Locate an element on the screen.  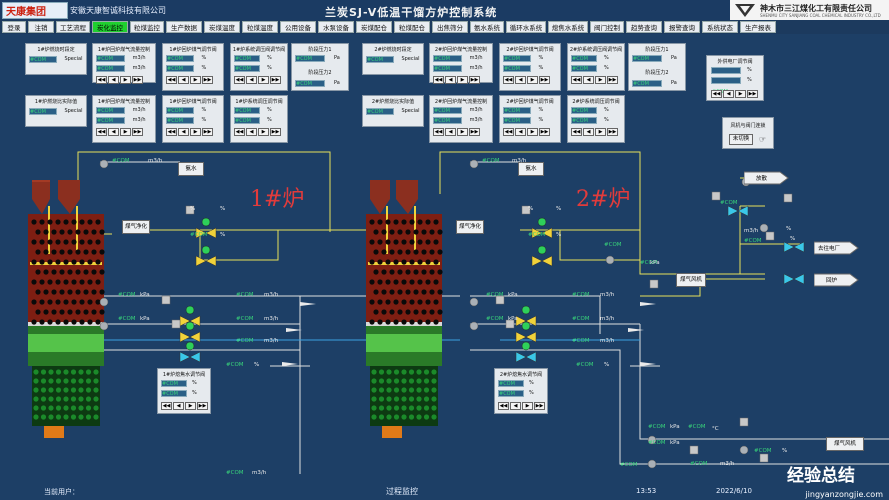
furnace2-quench-sp: #COM is located at coordinates (511, 383).